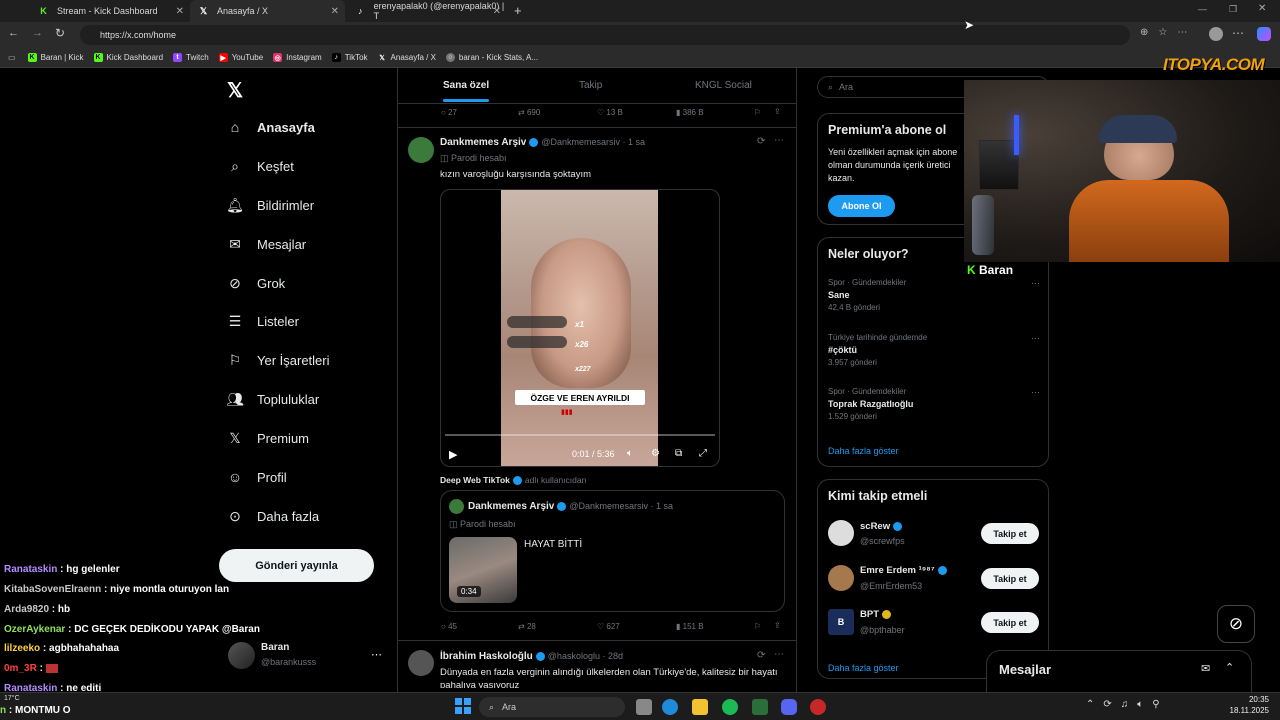  I want to click on repost-action: ⇄ 28, so click(527, 626).